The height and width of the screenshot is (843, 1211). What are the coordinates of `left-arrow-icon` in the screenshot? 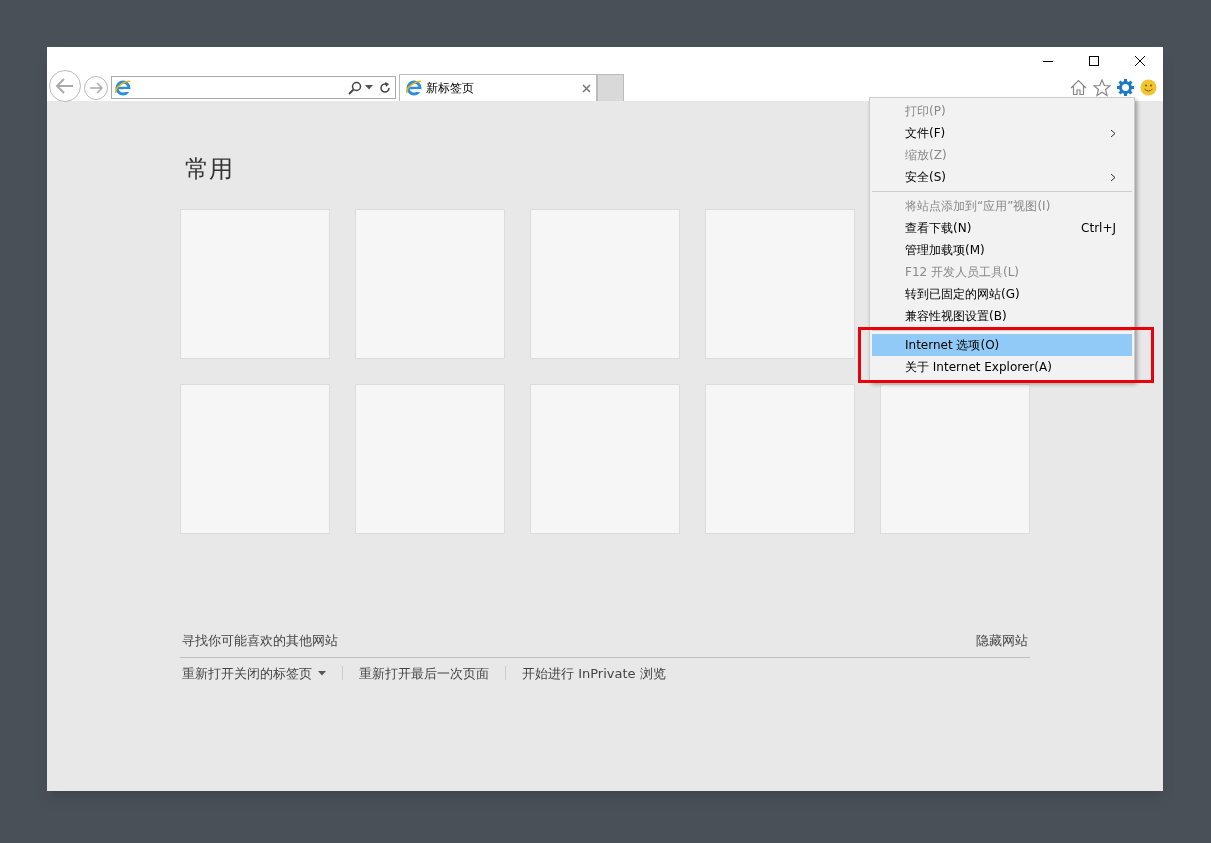 It's located at (64, 85).